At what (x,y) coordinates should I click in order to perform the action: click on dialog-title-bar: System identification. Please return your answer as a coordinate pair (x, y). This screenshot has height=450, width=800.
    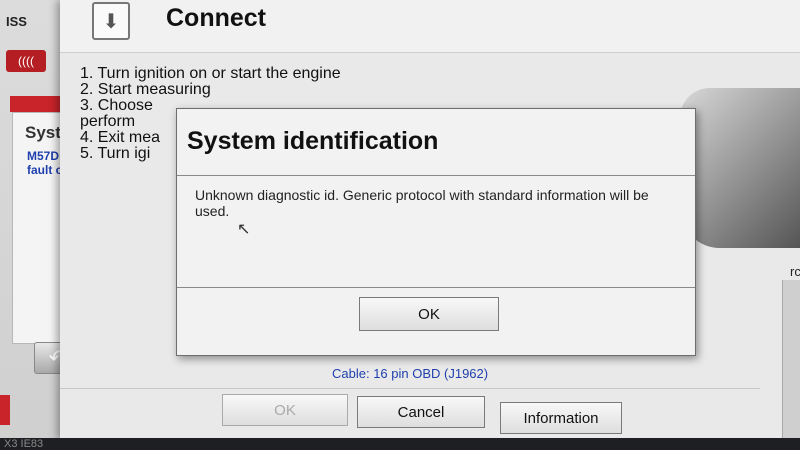
    Looking at the image, I should click on (436, 142).